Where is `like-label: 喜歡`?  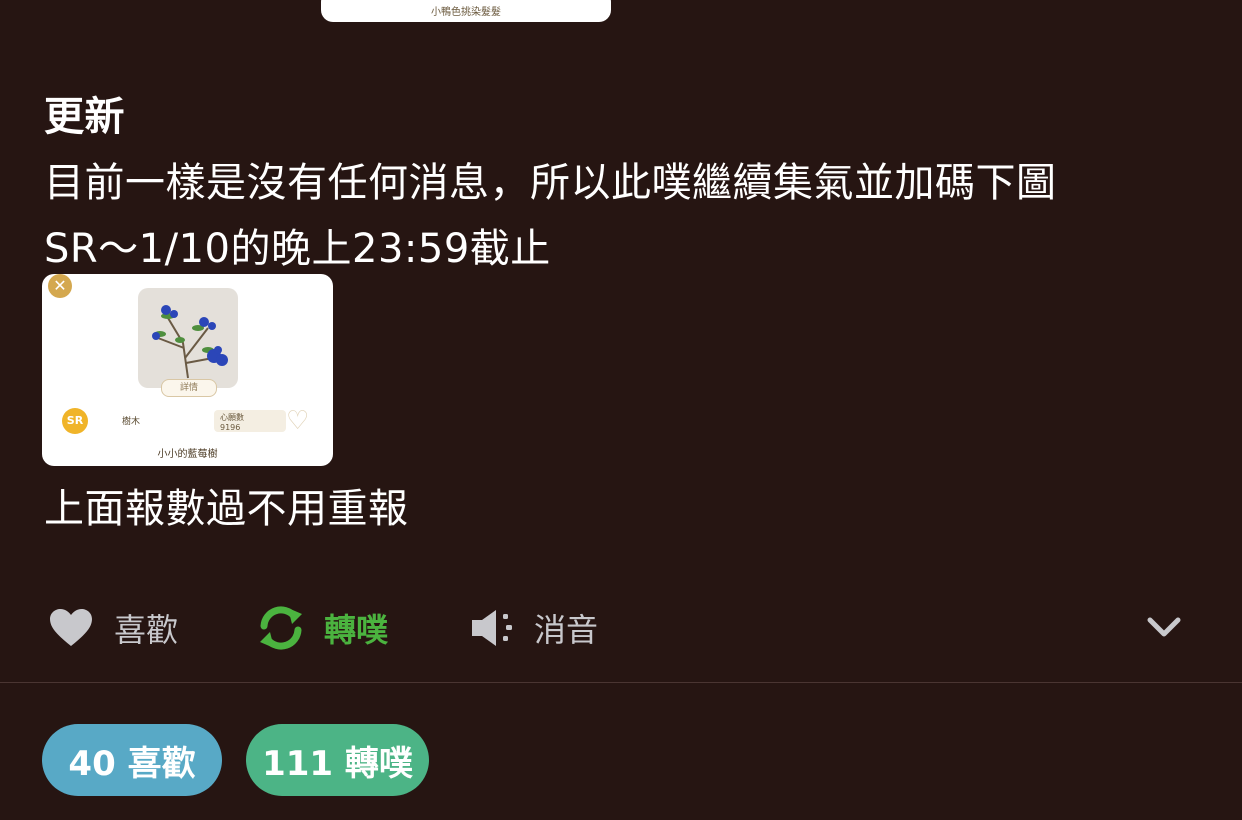
like-label: 喜歡 is located at coordinates (146, 630).